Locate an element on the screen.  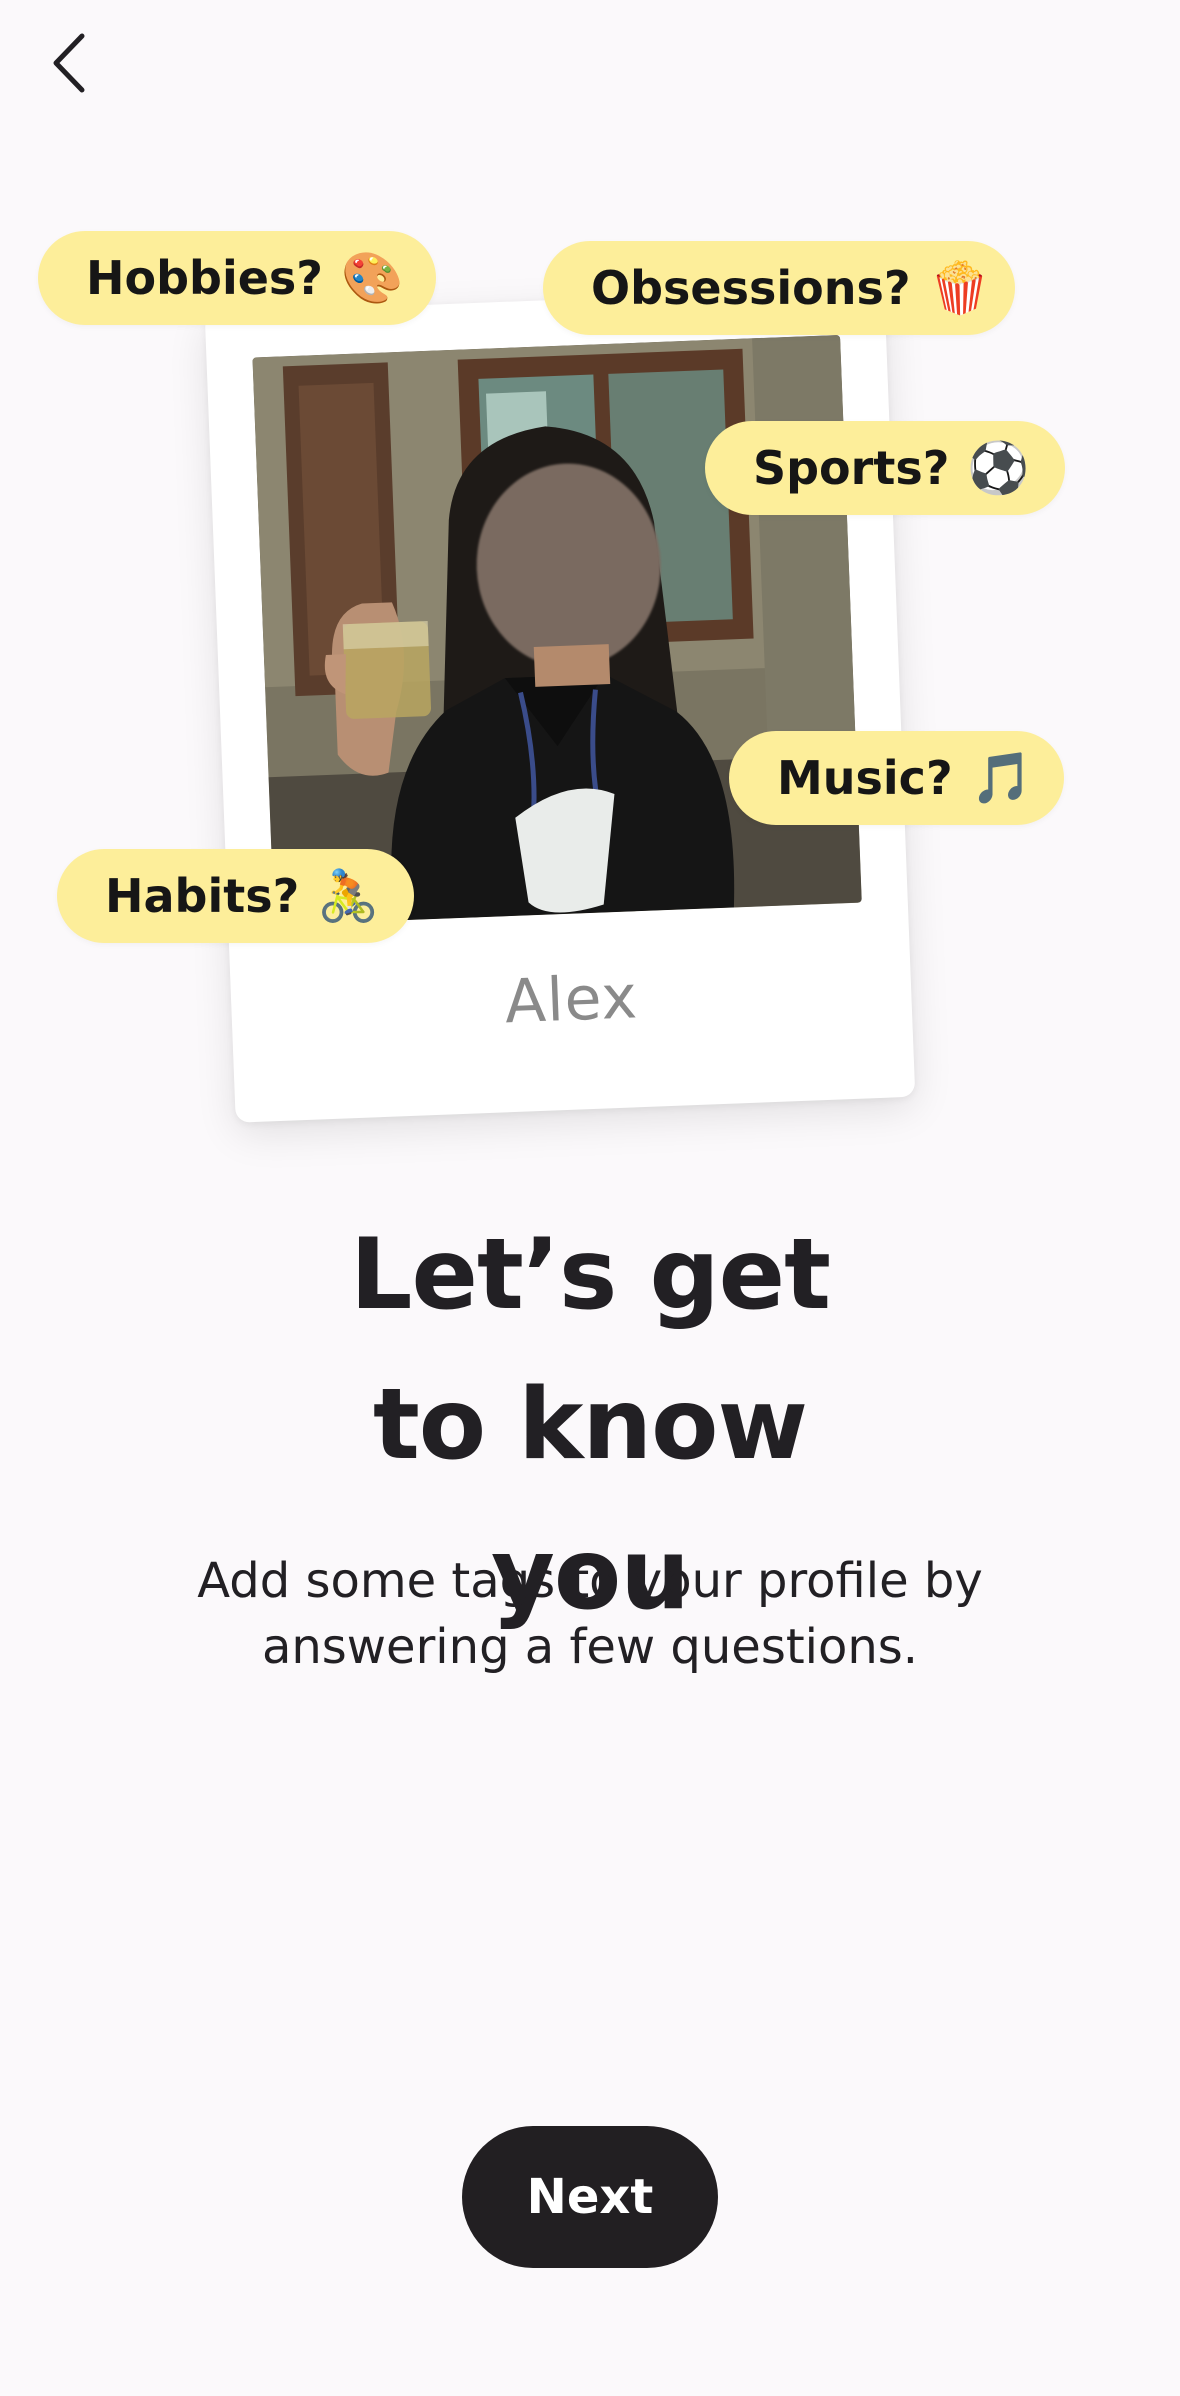
tag-music: Music? 🎵 is located at coordinates (896, 778).